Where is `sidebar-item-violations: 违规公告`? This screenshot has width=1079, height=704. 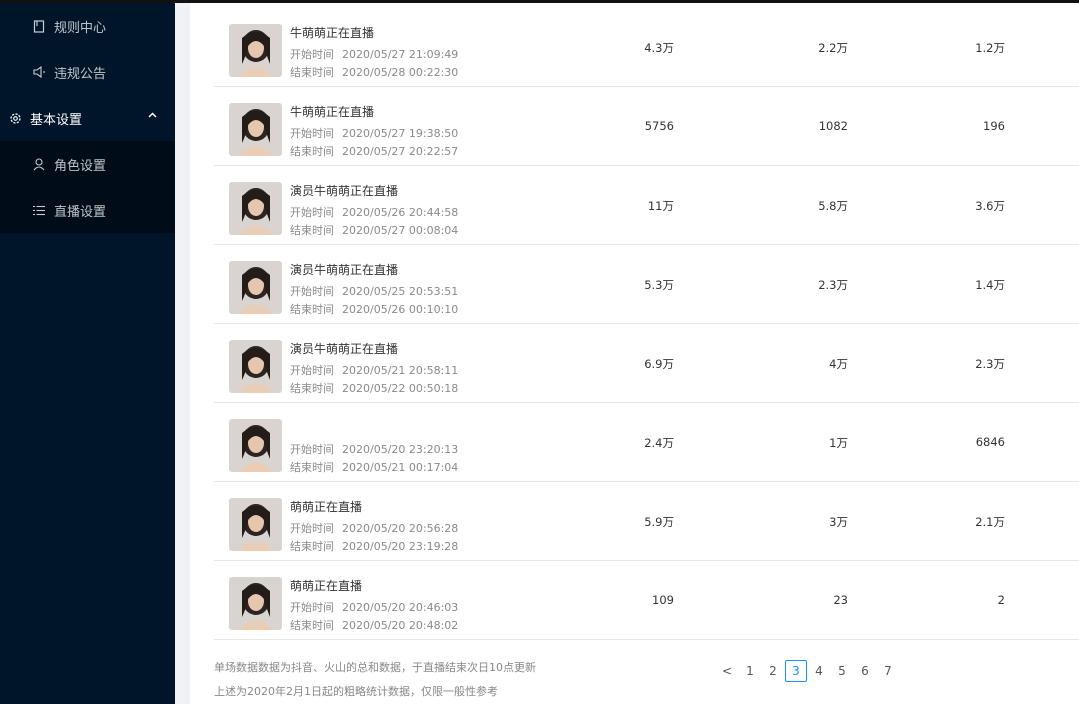
sidebar-item-violations: 违规公告 is located at coordinates (87, 72).